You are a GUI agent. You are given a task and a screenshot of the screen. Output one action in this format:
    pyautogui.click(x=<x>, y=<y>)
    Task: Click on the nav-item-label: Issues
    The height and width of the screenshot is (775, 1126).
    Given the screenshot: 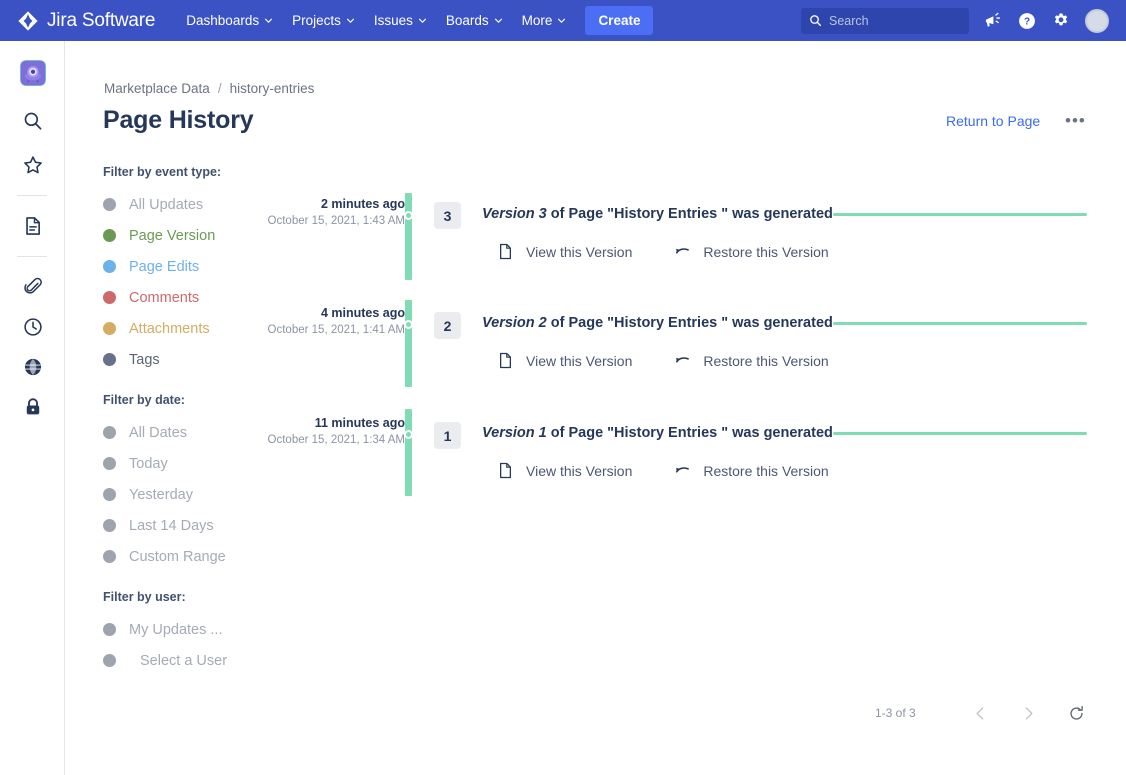 What is the action you would take?
    pyautogui.click(x=393, y=20)
    